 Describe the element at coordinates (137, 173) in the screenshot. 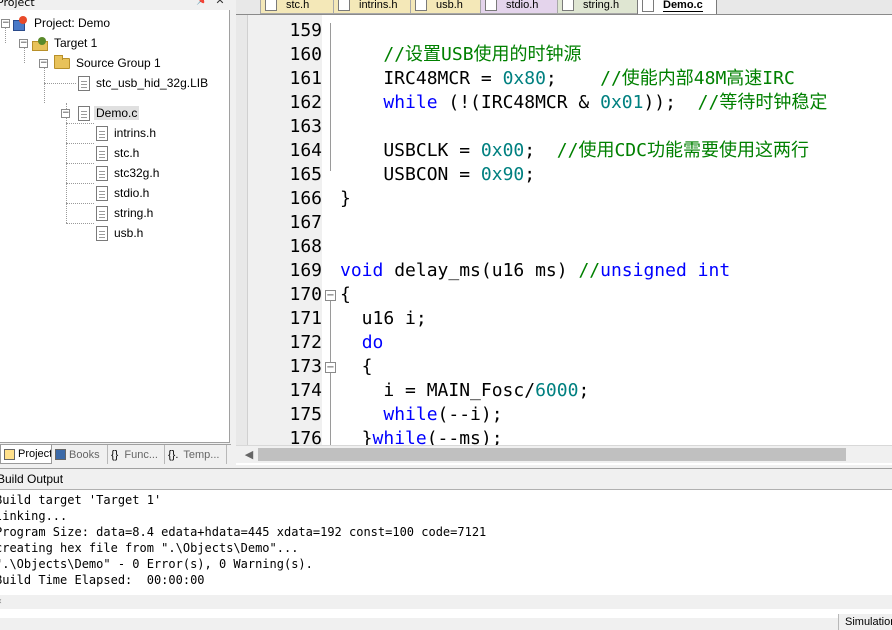

I see `tree-item-header-label: stc32g.h` at that location.